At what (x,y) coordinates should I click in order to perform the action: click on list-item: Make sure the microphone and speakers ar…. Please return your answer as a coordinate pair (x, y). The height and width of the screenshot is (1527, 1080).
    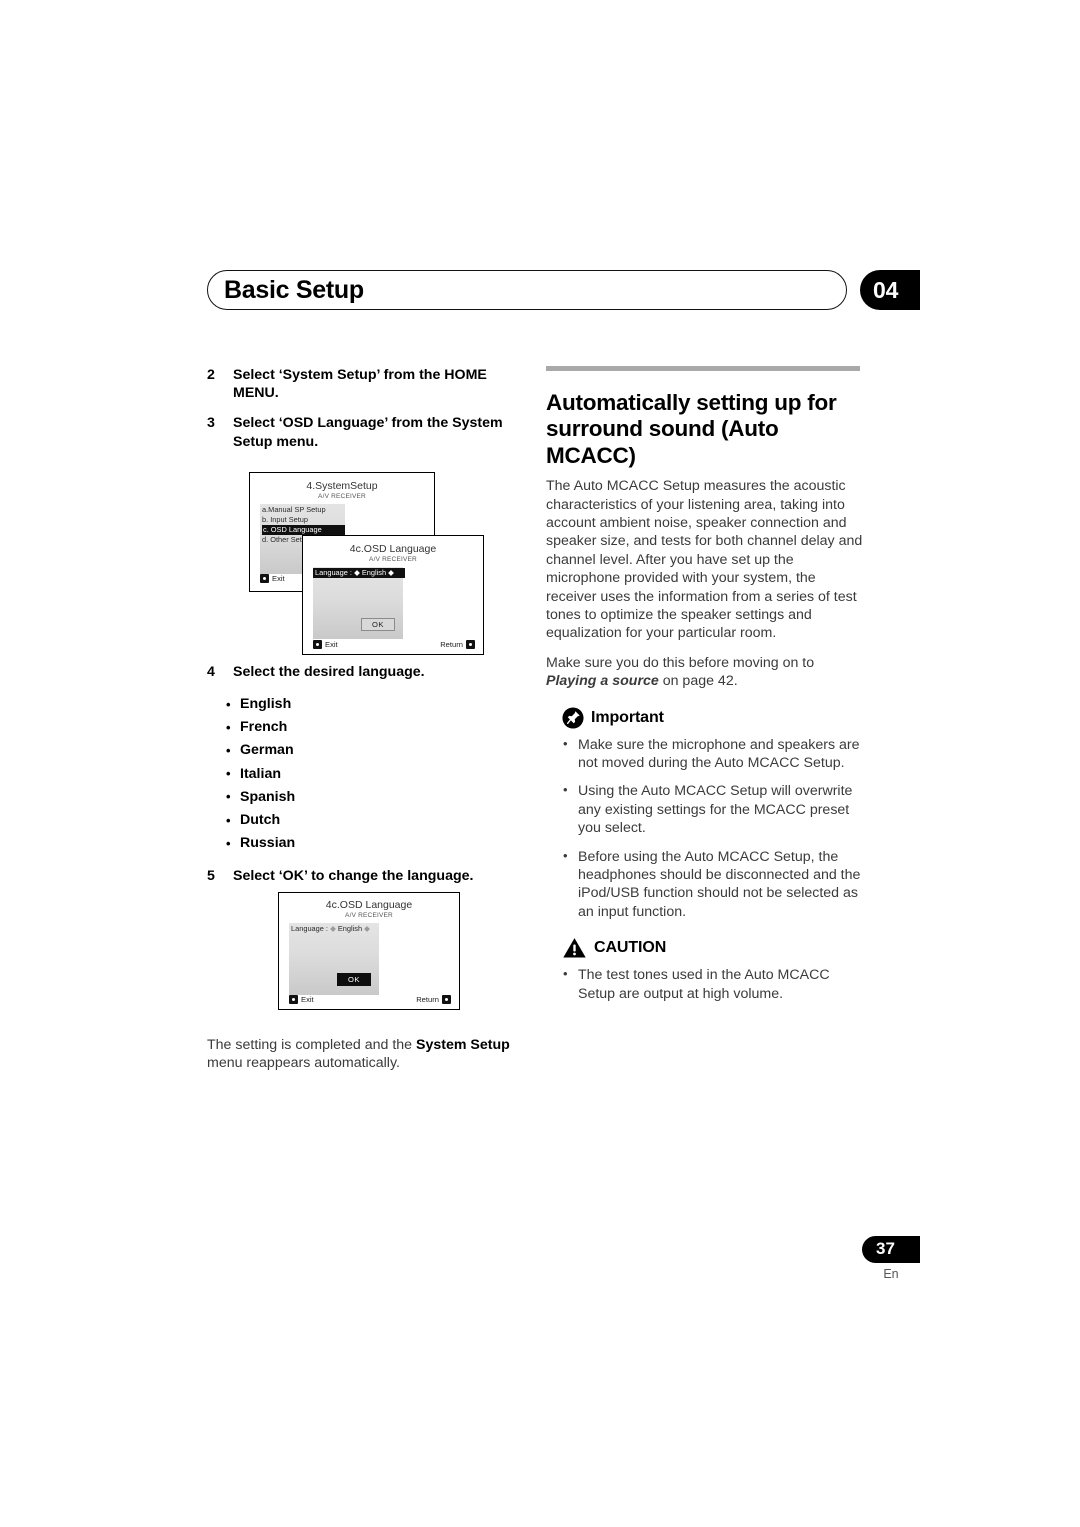
    Looking at the image, I should click on (713, 754).